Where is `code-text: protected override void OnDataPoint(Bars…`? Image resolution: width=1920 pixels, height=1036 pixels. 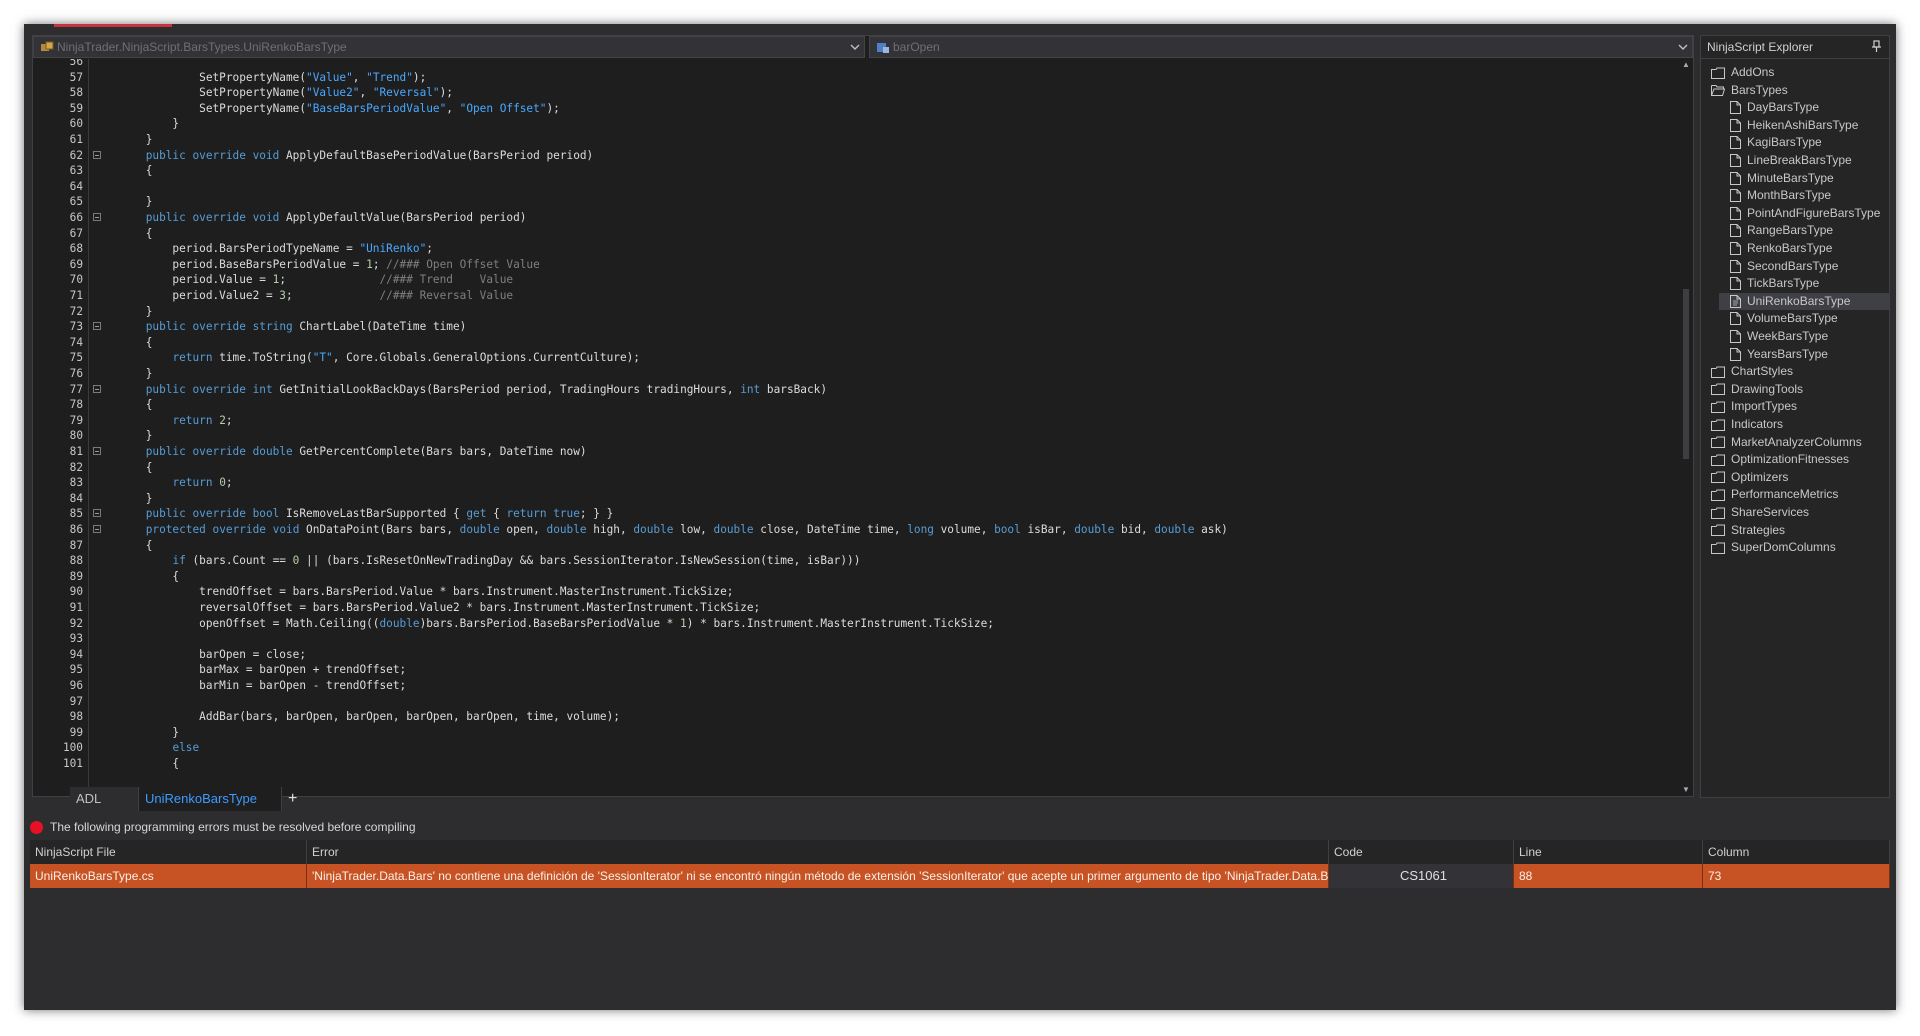 code-text: protected override void OnDataPoint(Bars… is located at coordinates (686, 529).